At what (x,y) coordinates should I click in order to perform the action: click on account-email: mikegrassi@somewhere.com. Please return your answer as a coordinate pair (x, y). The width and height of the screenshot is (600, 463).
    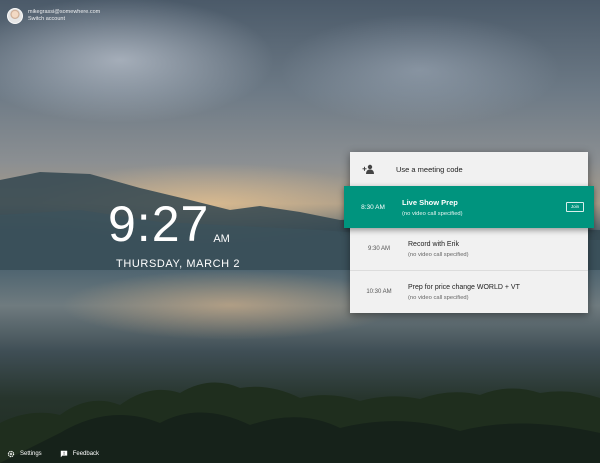
    Looking at the image, I should click on (64, 12).